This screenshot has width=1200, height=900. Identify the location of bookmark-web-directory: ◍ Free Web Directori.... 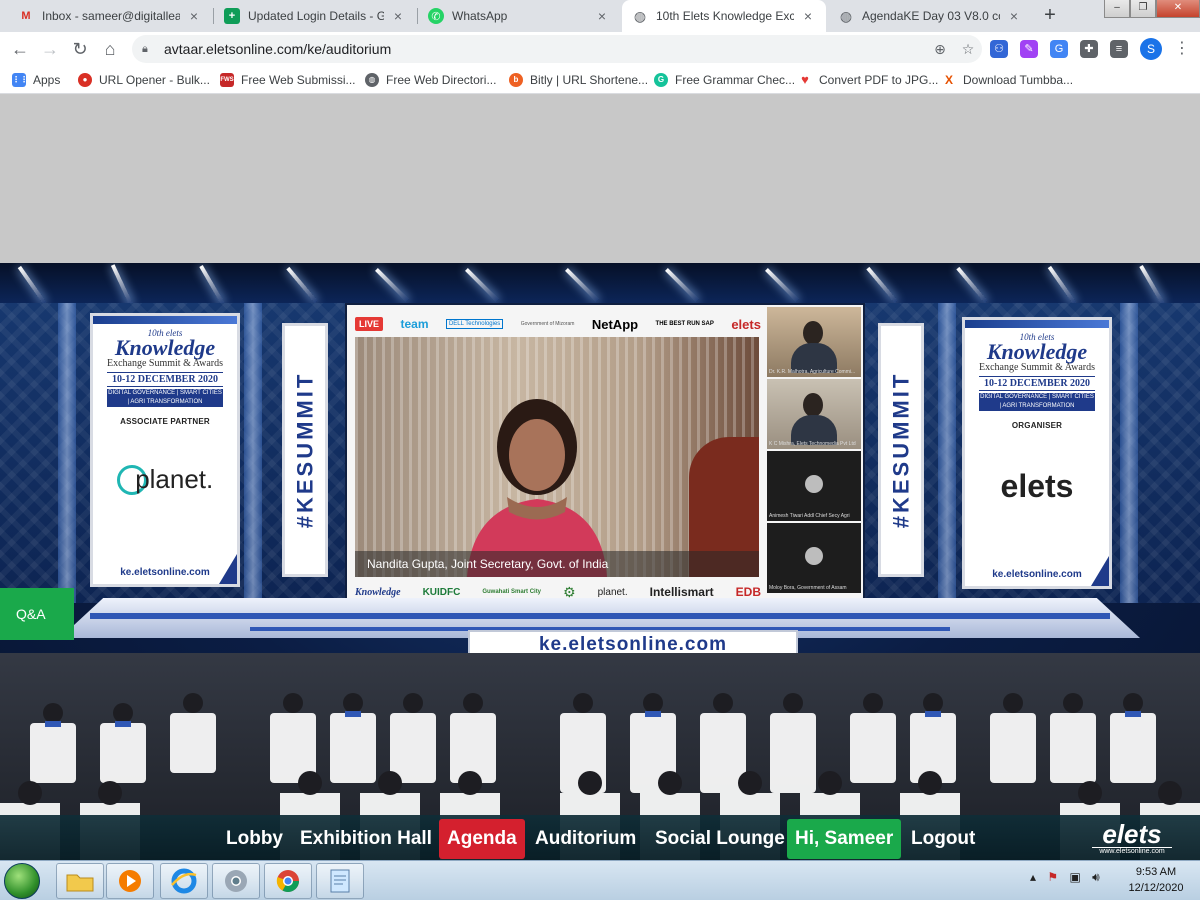
(430, 80).